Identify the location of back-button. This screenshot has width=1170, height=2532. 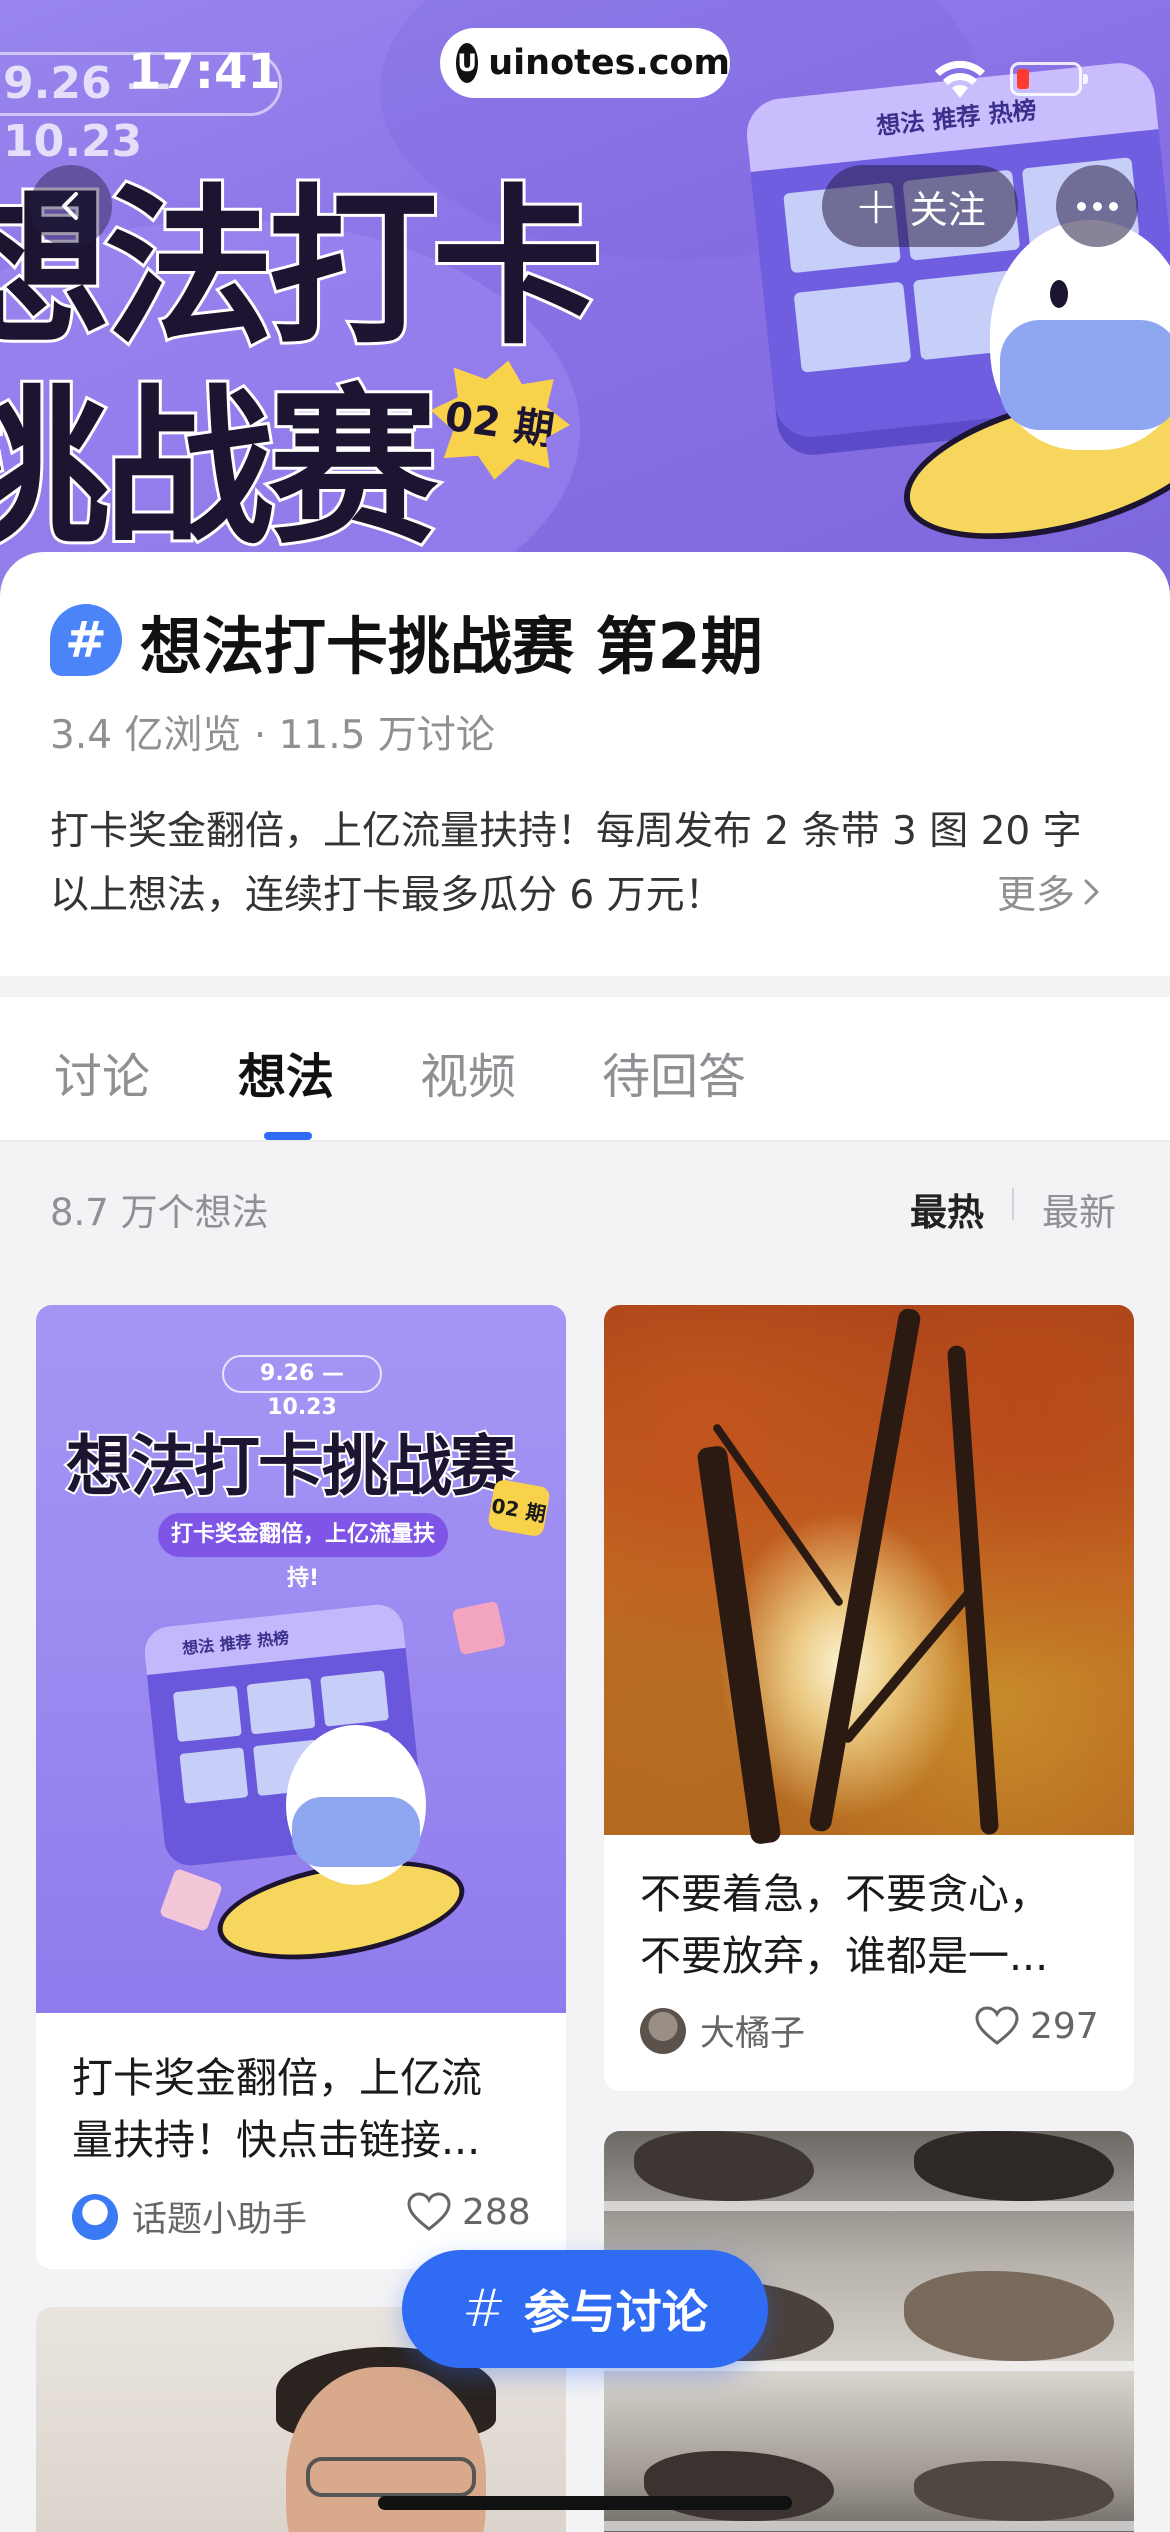
(71, 206).